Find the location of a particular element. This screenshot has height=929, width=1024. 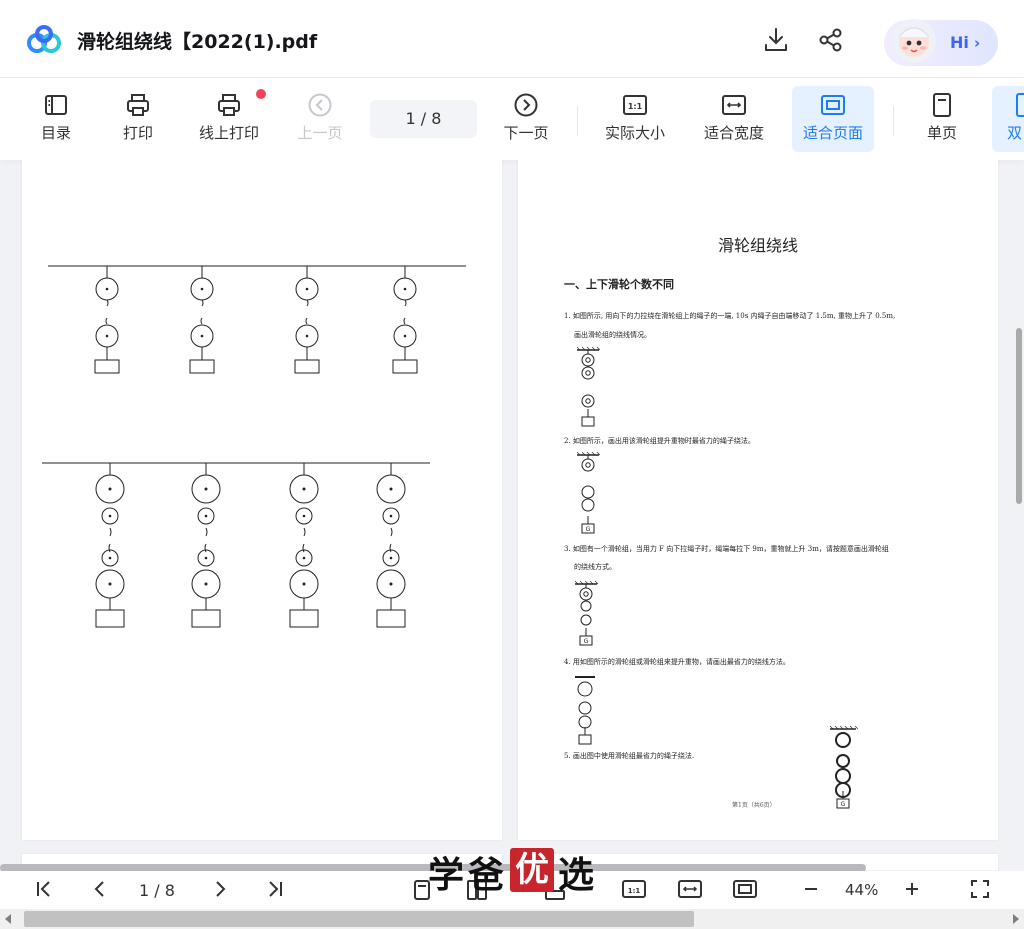

fit-width-button: 适合宽度 is located at coordinates (734, 119).